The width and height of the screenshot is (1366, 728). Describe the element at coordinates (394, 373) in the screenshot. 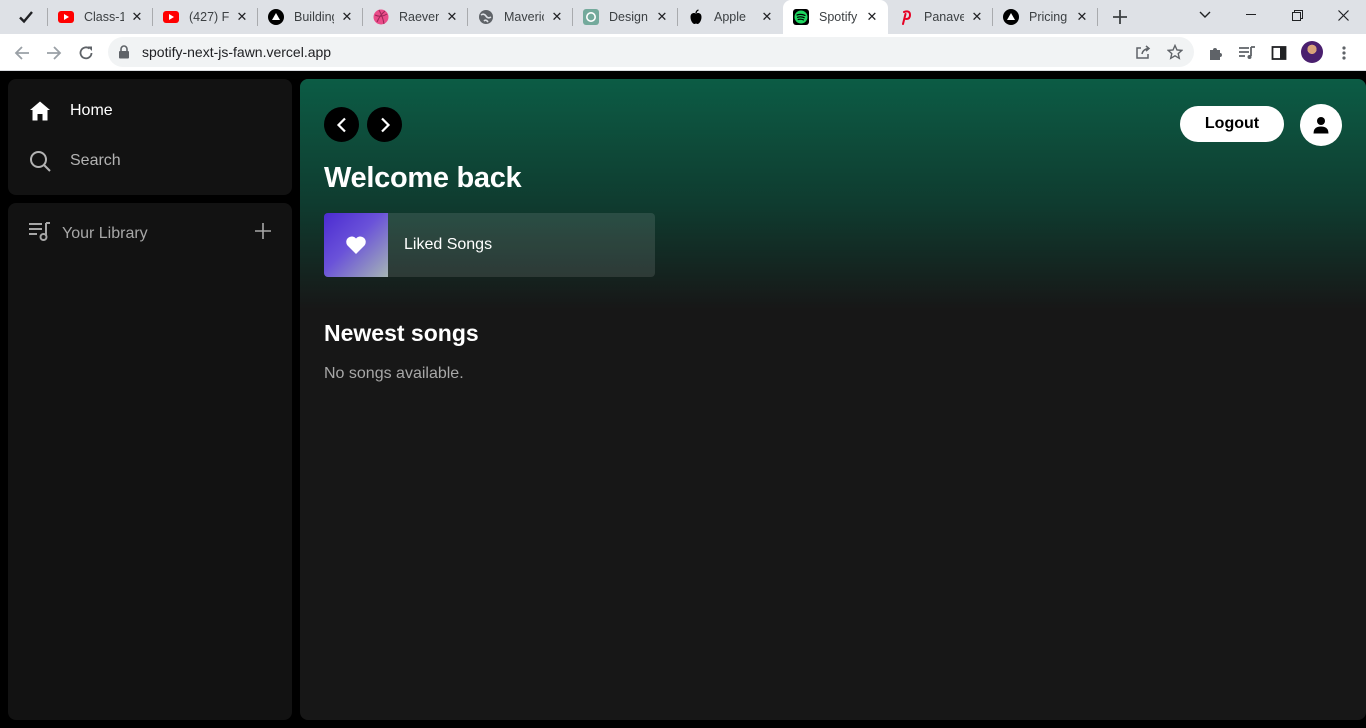

I see `empty-state-text: No songs available.` at that location.